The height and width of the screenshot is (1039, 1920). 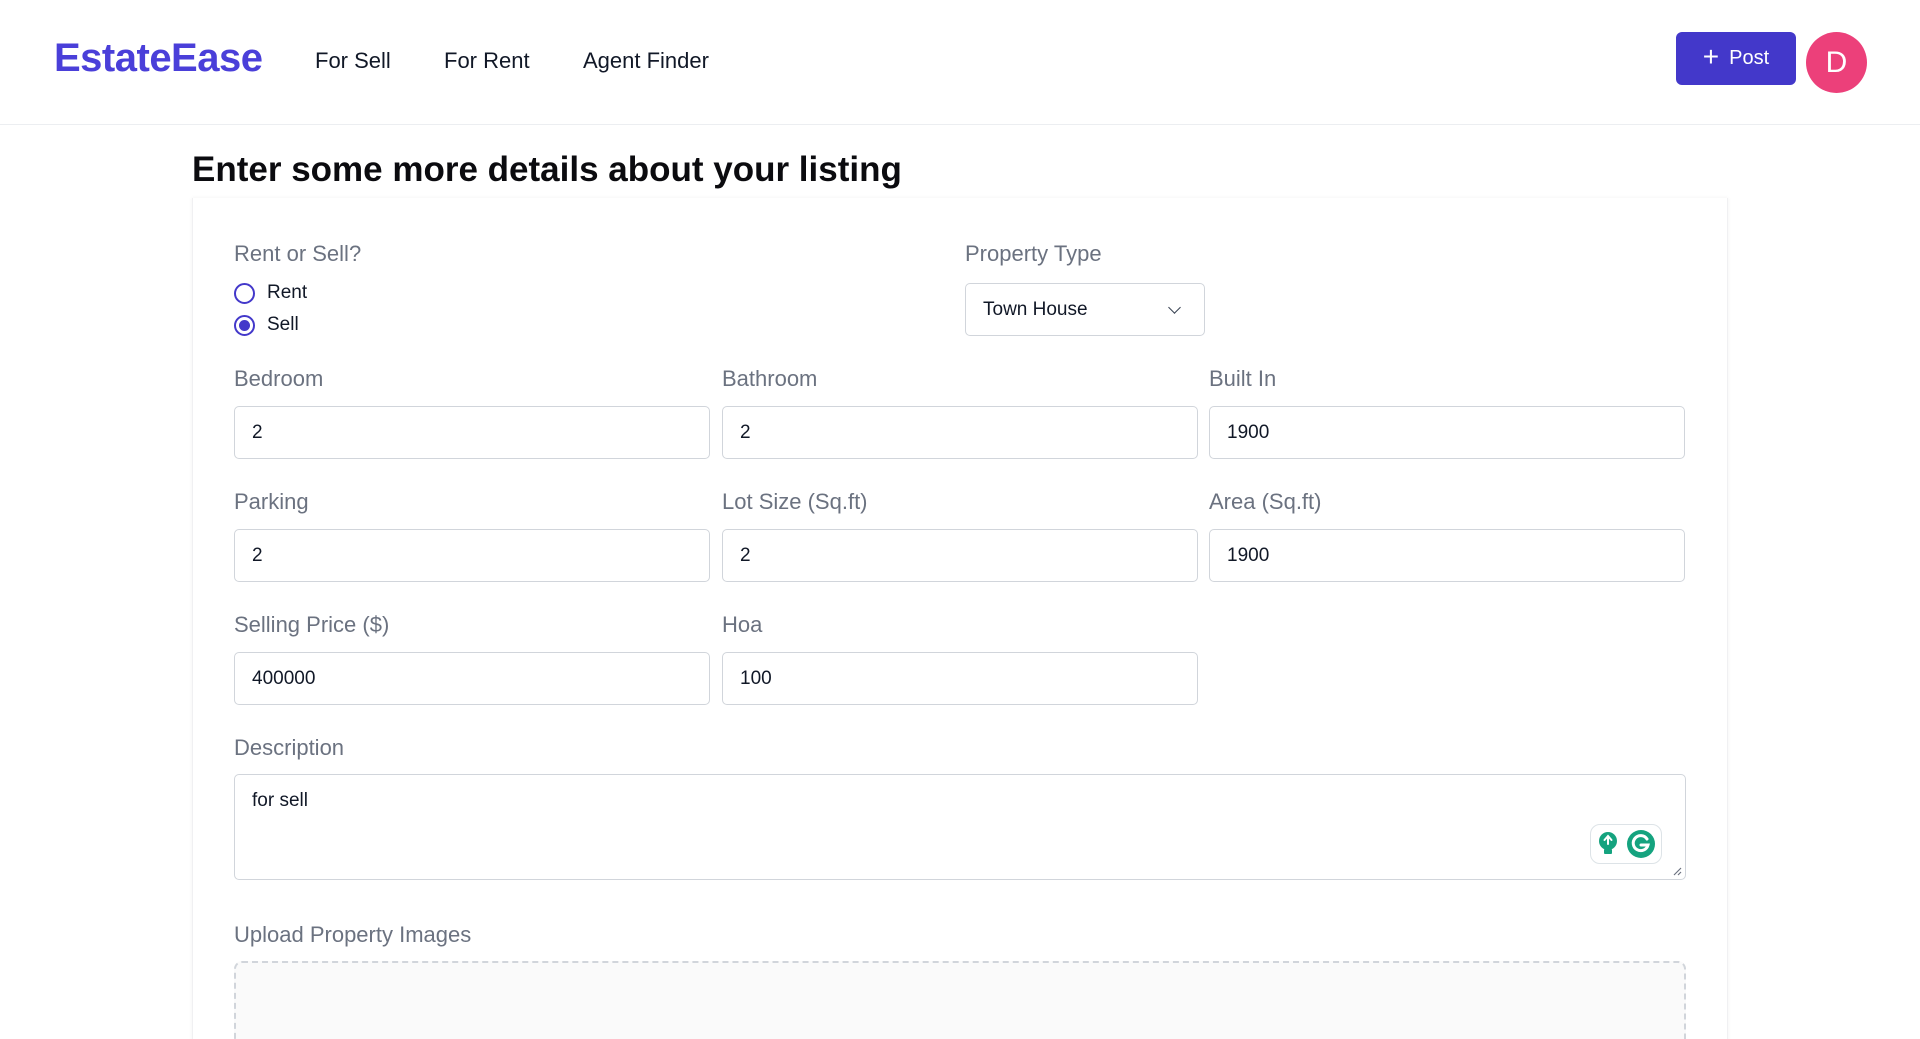 I want to click on built-in-label: Built In, so click(x=1243, y=378).